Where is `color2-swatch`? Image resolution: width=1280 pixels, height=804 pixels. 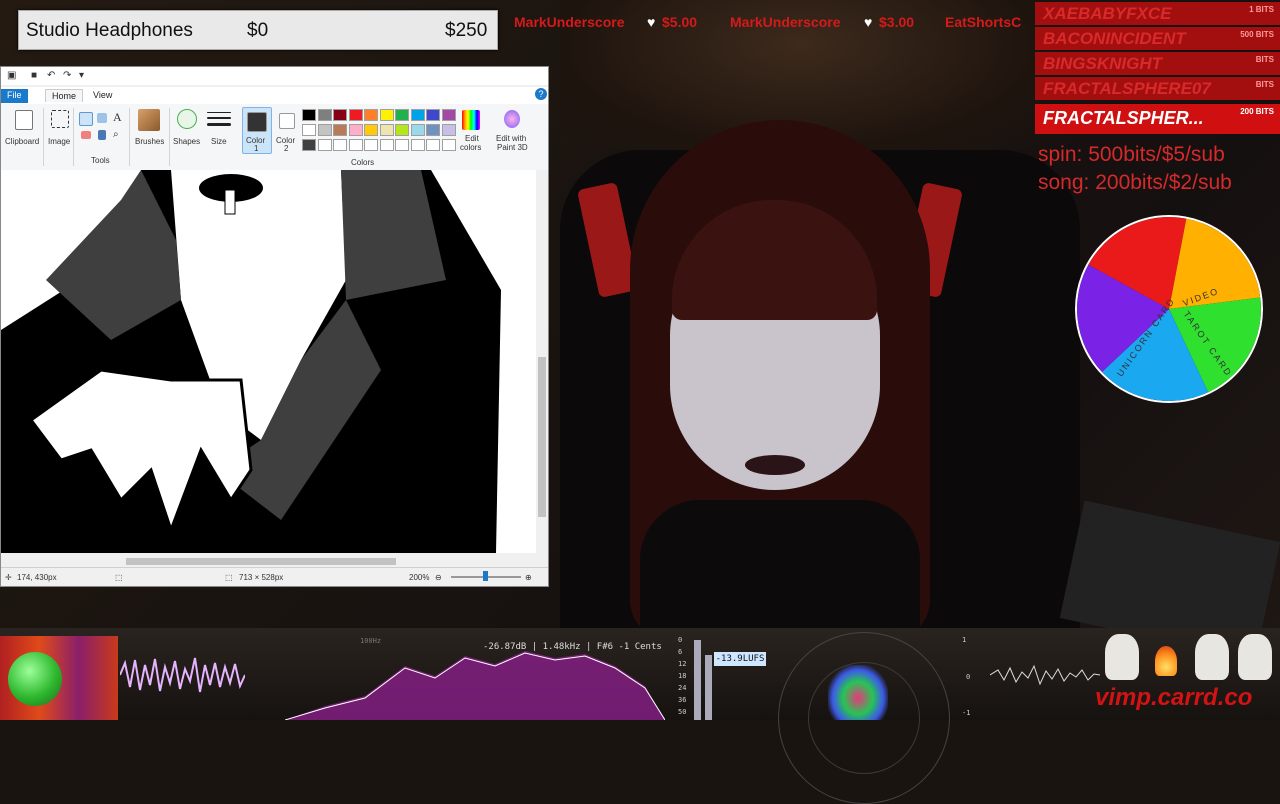 color2-swatch is located at coordinates (287, 121).